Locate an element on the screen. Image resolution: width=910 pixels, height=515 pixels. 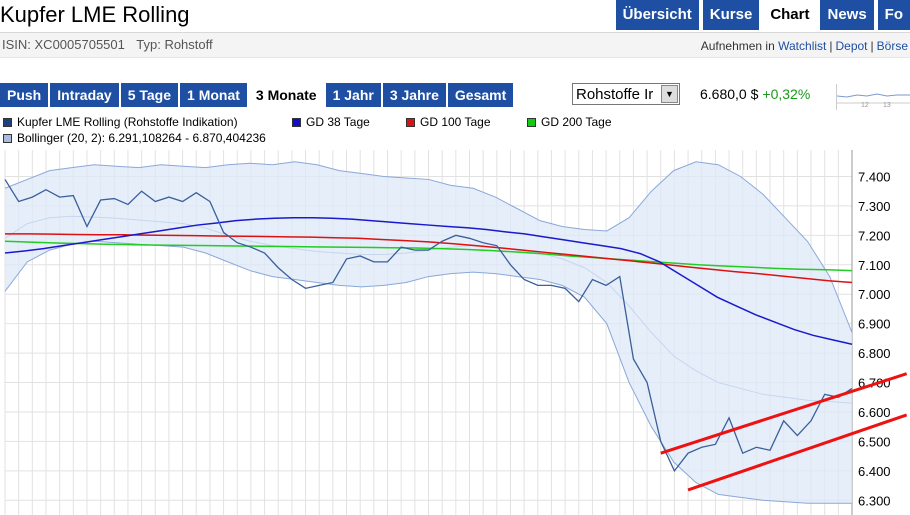
nav-tab-chart: Chart is located at coordinates (790, 15).